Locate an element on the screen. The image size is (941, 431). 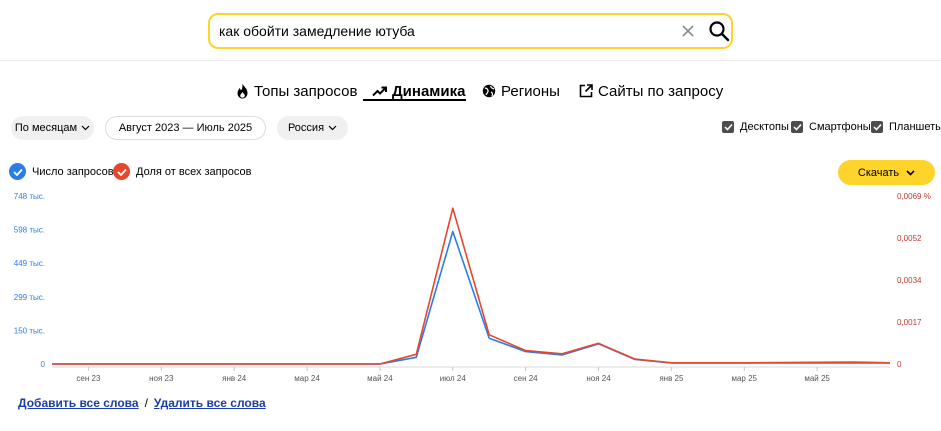
download-label: Скачать is located at coordinates (878, 172).